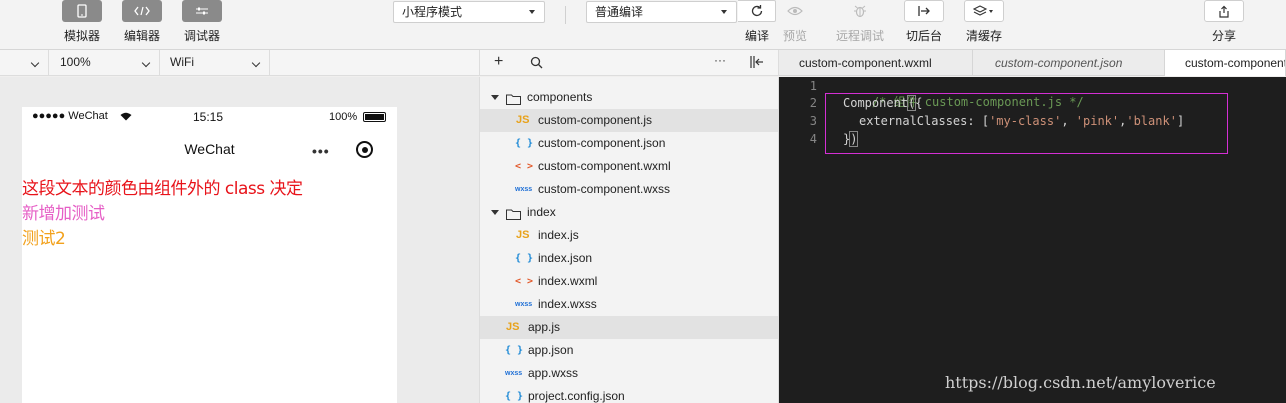 This screenshot has width=1286, height=403. Describe the element at coordinates (469, 12) in the screenshot. I see `mode-select: 小程序模式` at that location.